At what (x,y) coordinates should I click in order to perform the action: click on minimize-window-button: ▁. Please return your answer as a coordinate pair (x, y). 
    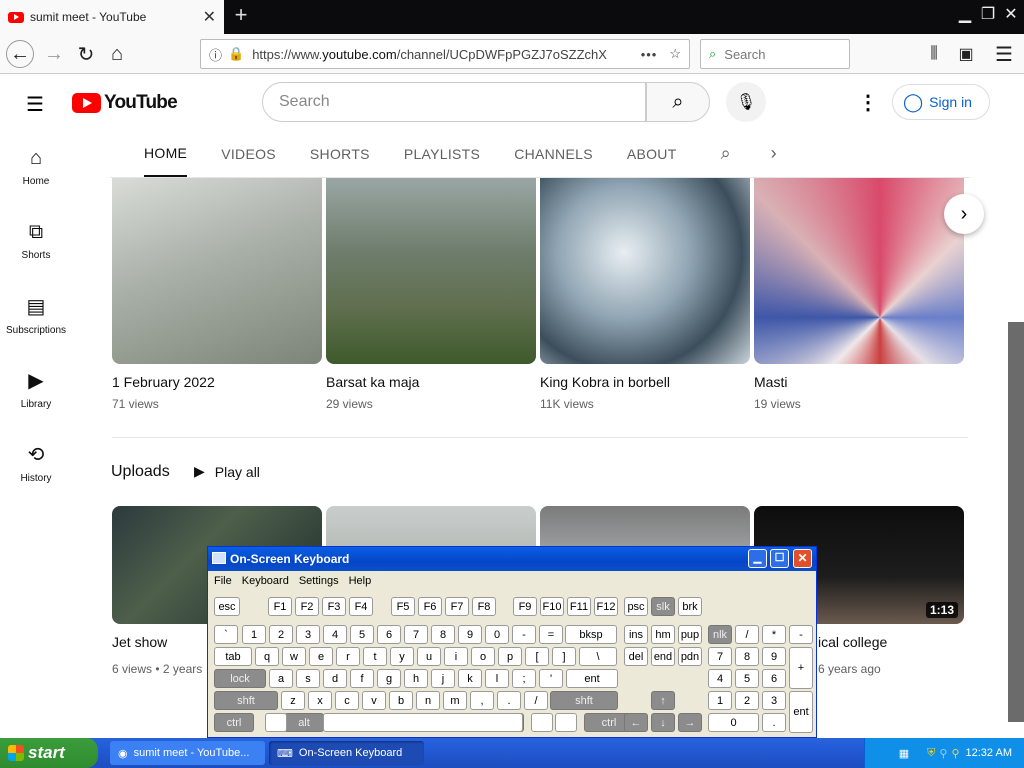
    Looking at the image, I should click on (965, 15).